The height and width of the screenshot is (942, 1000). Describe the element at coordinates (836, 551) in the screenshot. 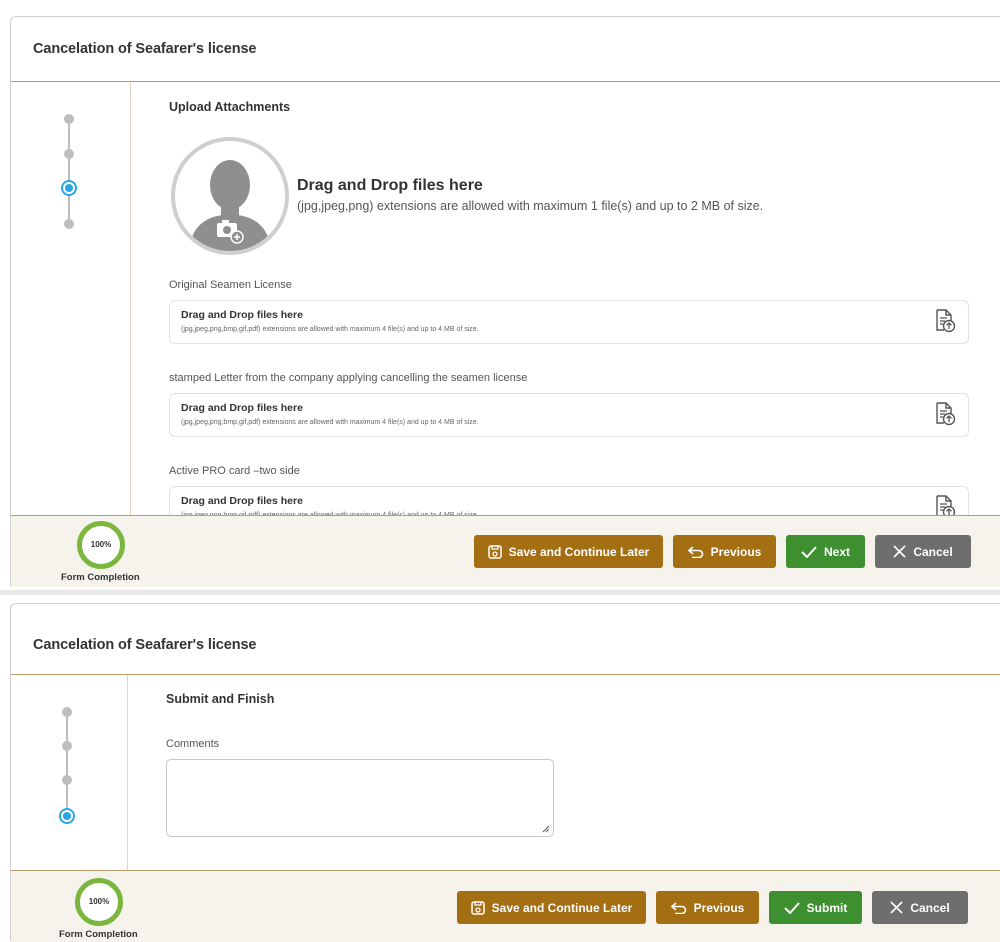

I see `next-label: Next` at that location.